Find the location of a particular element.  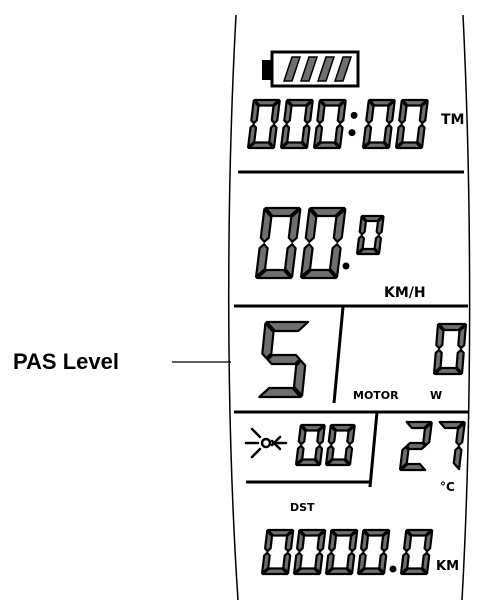

speed-readout is located at coordinates (301, 243).